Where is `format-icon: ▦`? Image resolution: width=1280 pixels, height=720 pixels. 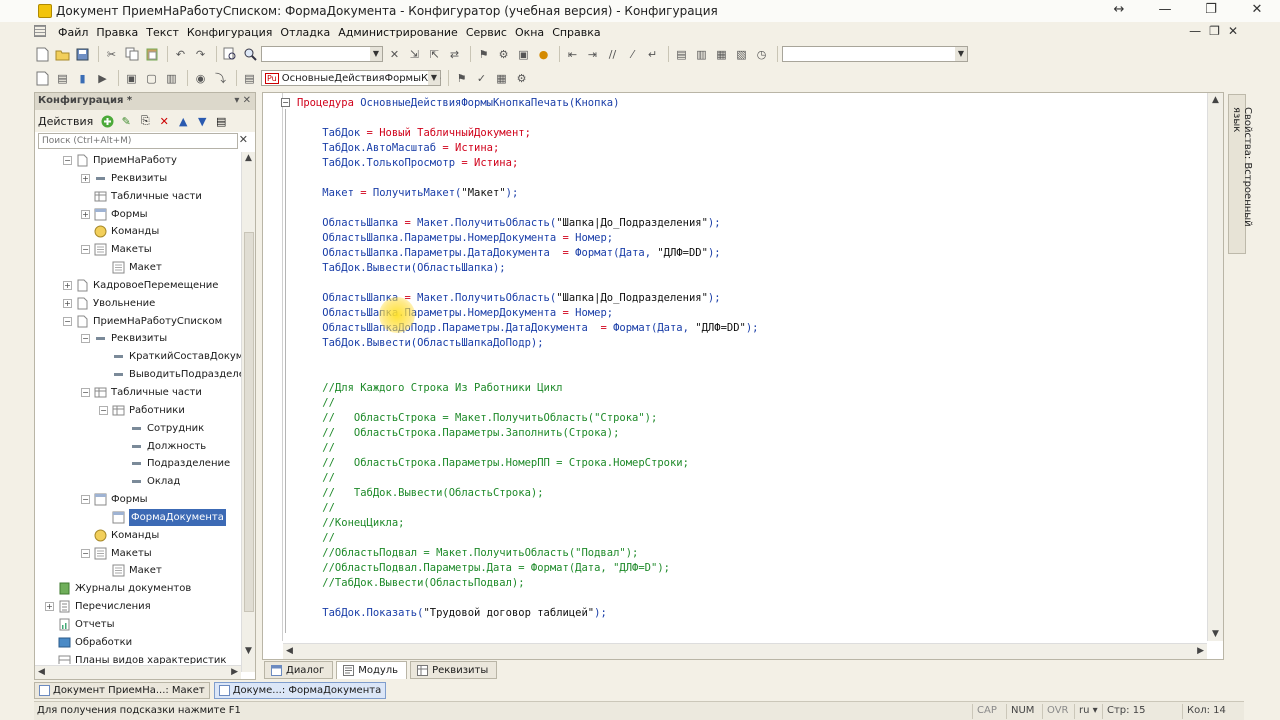
format-icon: ▦ is located at coordinates (501, 78).